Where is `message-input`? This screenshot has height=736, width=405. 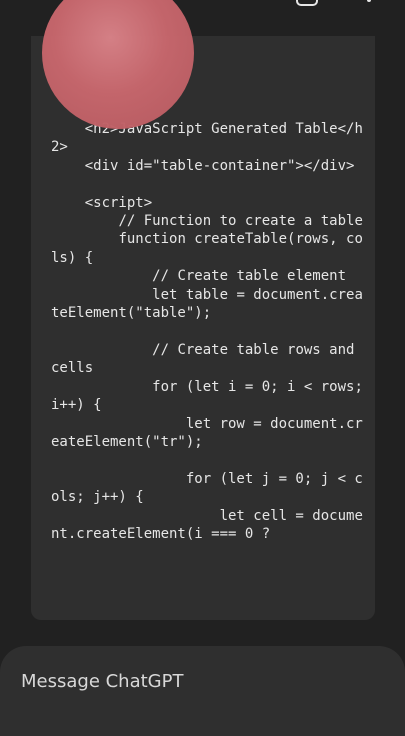
message-input is located at coordinates (201, 681).